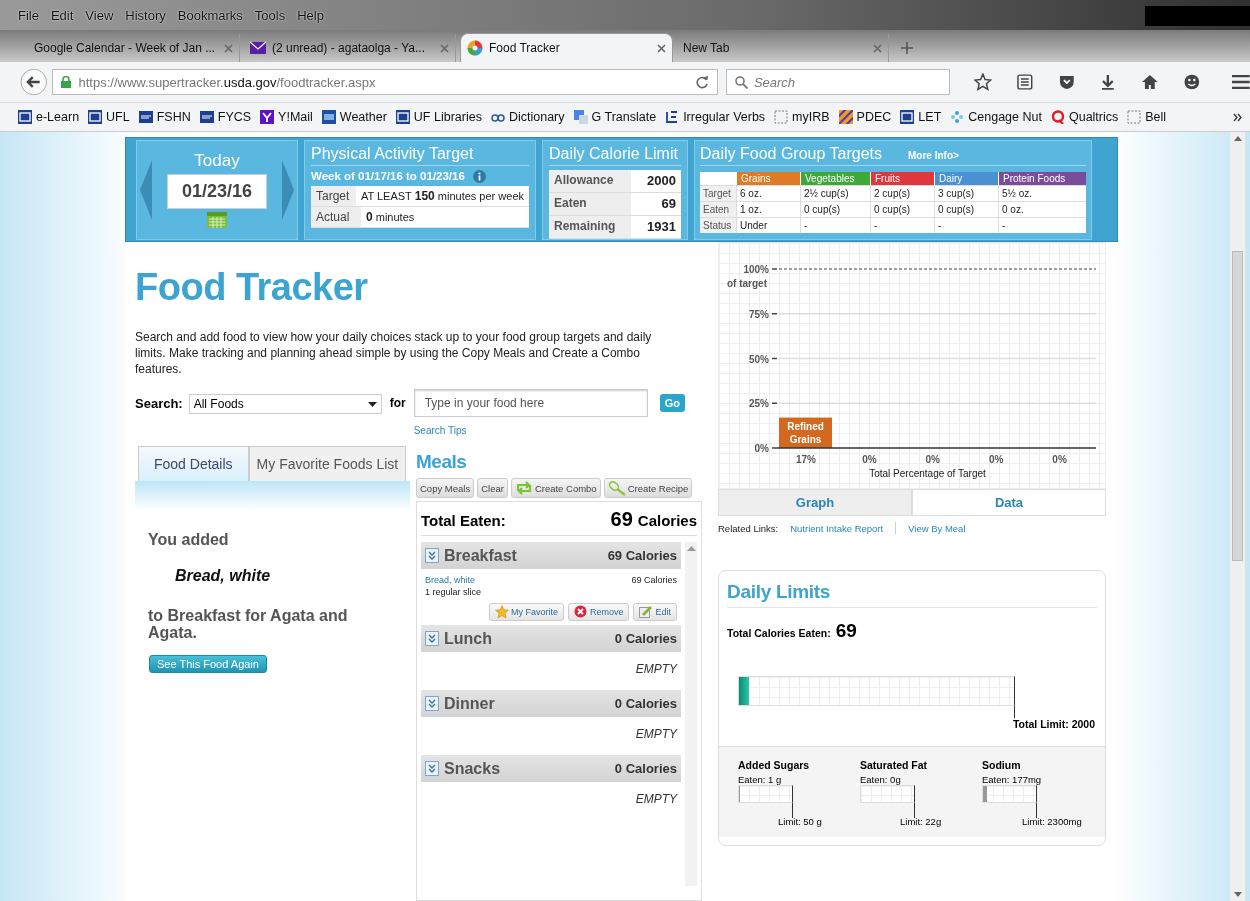 The image size is (1250, 901). Describe the element at coordinates (479, 176) in the screenshot. I see `info-icon` at that location.